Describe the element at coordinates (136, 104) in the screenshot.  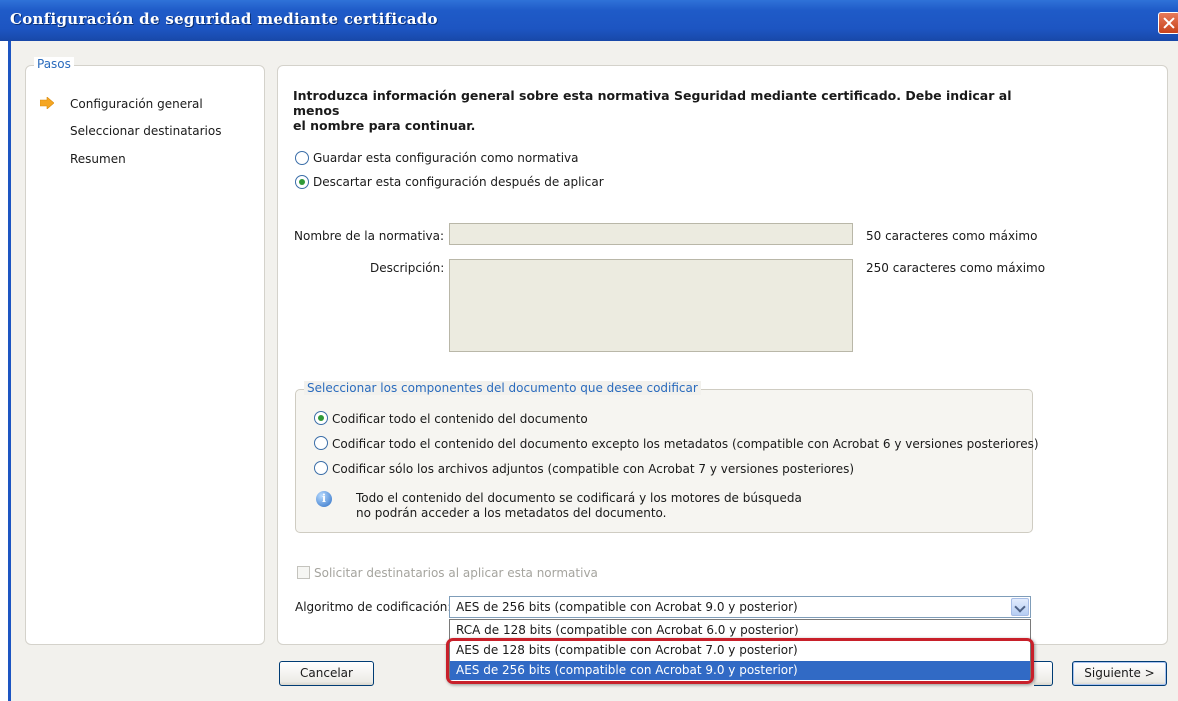
I see `step-general-config: Configuración general` at that location.